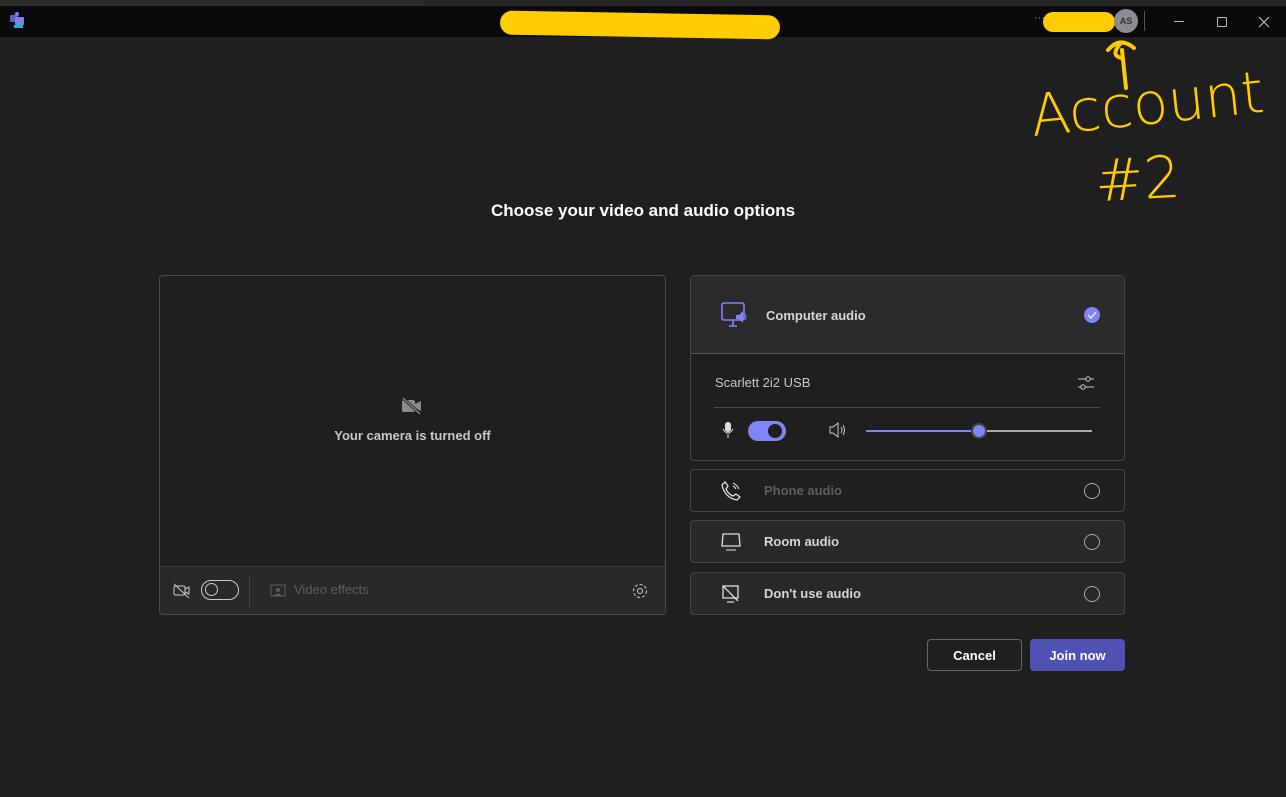  What do you see at coordinates (331, 589) in the screenshot?
I see `video-effects-label: Video effects` at bounding box center [331, 589].